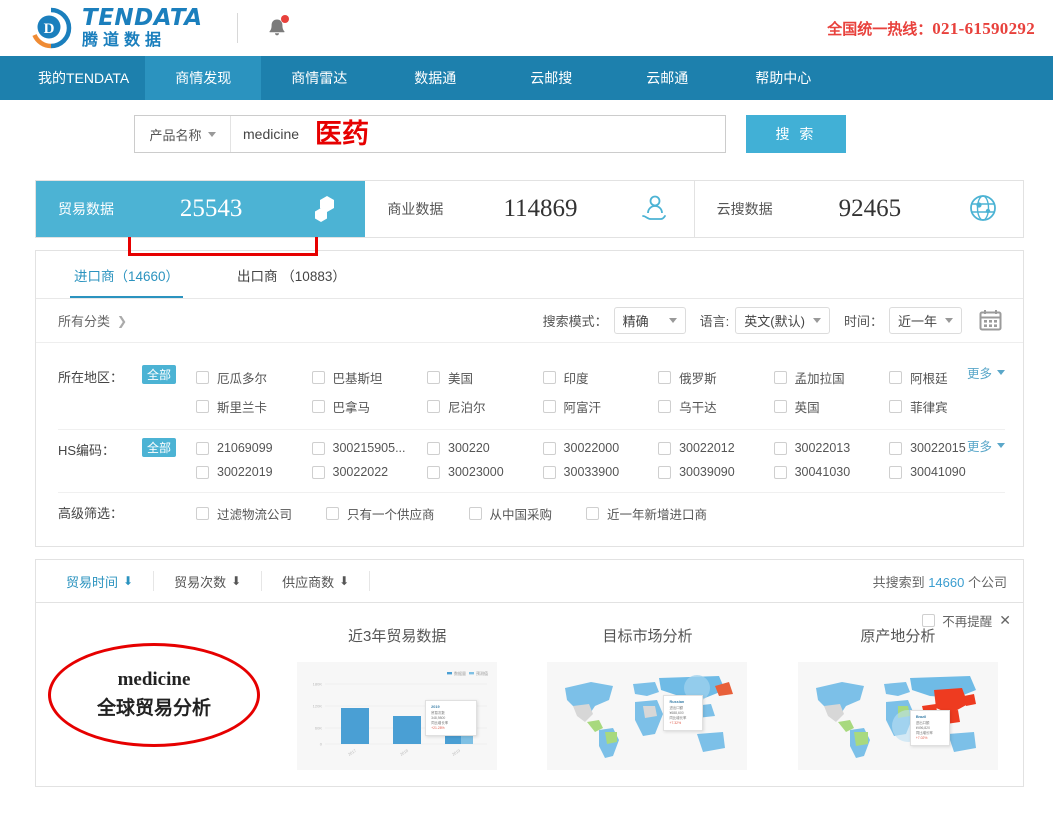  I want to click on time-select: 近一年, so click(925, 320).